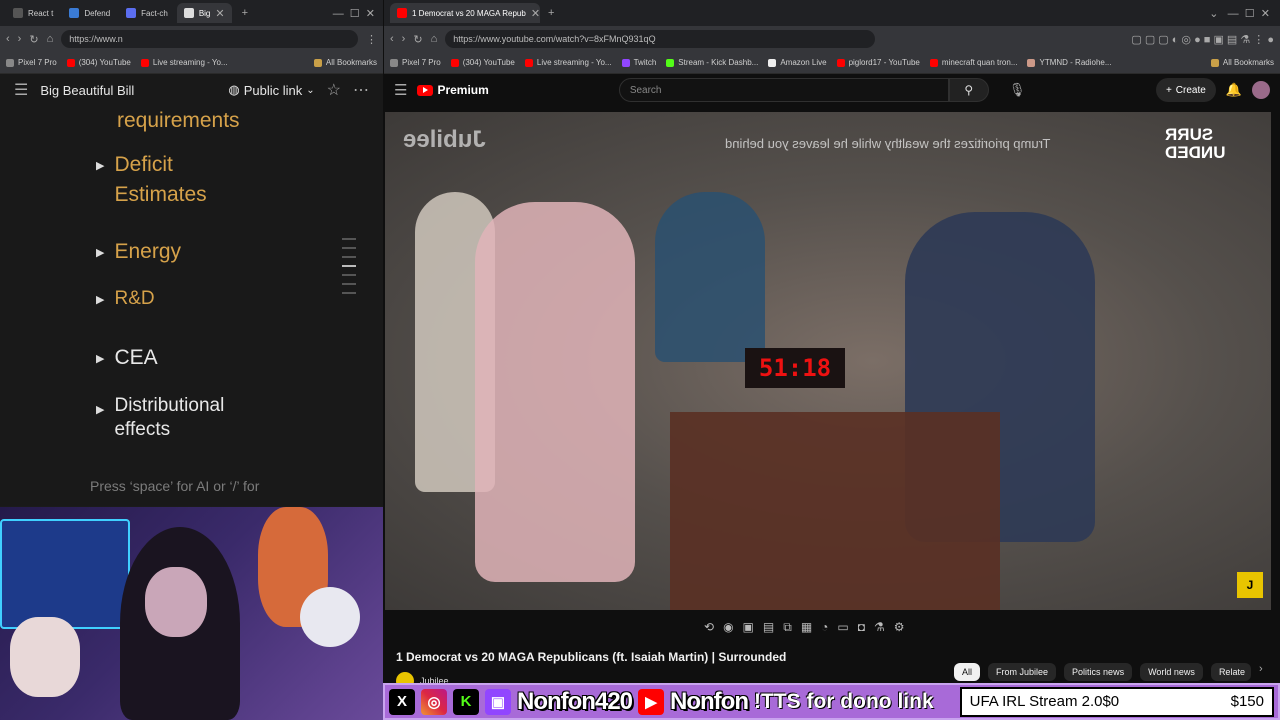 This screenshot has height=720, width=1280. I want to click on screenshot-icon: ▣, so click(748, 627).